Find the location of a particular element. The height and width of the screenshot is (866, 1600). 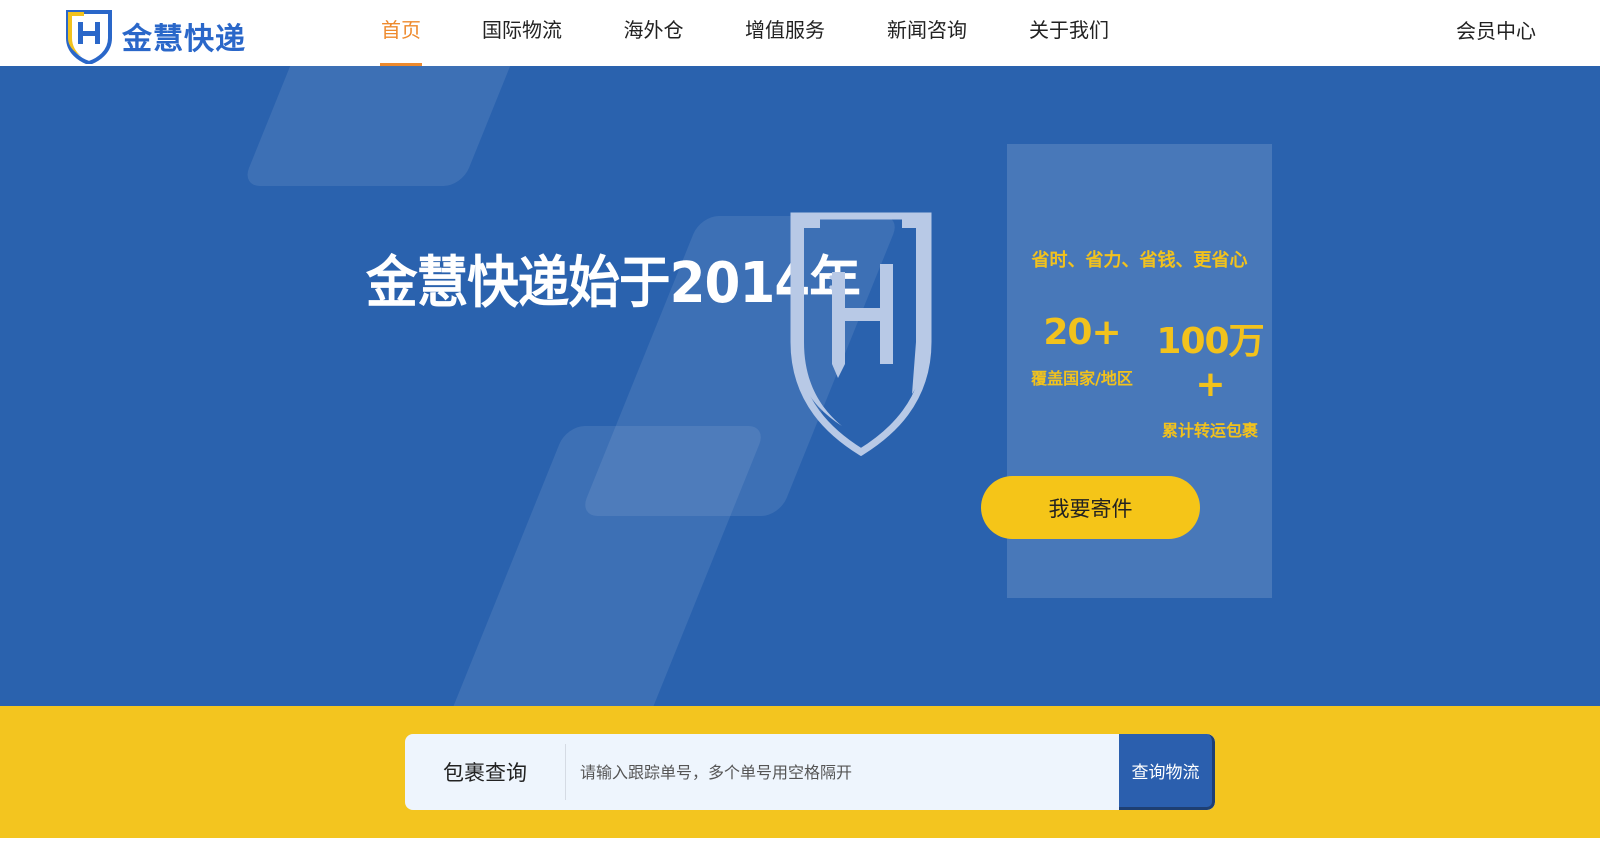

nav-home: 首页 is located at coordinates (401, 33).